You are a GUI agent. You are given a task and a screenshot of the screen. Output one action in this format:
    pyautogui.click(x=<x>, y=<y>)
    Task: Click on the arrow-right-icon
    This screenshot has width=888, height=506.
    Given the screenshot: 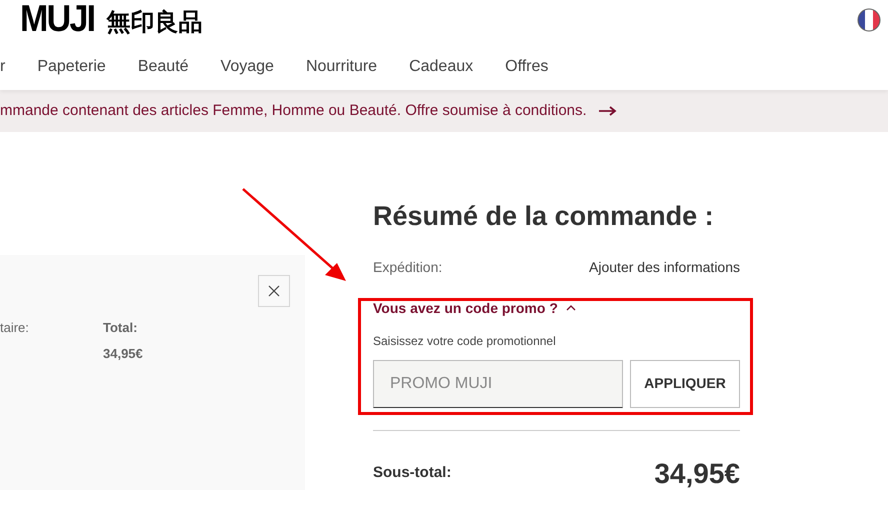 What is the action you would take?
    pyautogui.click(x=607, y=111)
    